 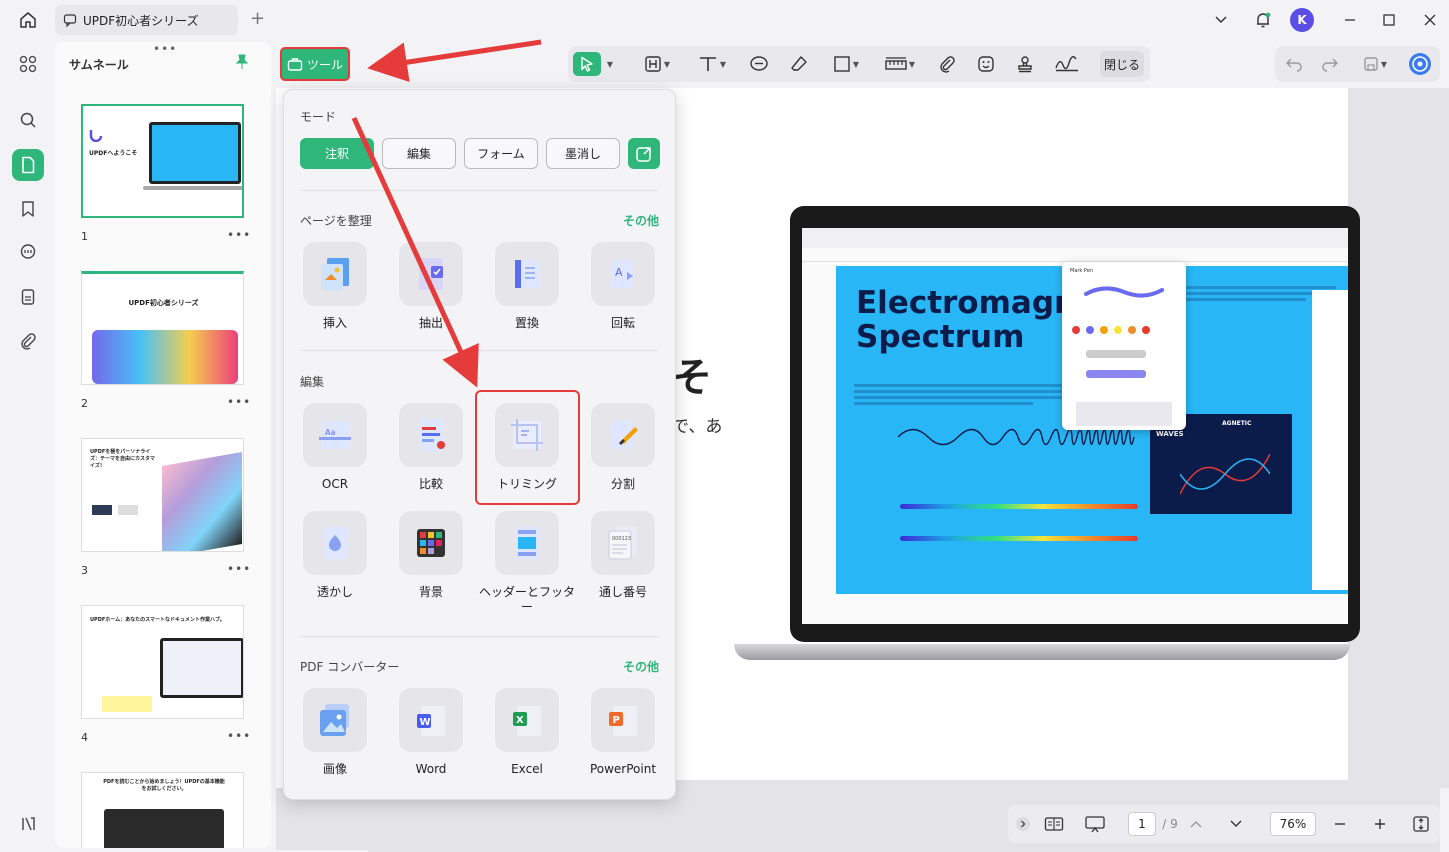 What do you see at coordinates (1019, 538) in the screenshot?
I see `temperature-bar` at bounding box center [1019, 538].